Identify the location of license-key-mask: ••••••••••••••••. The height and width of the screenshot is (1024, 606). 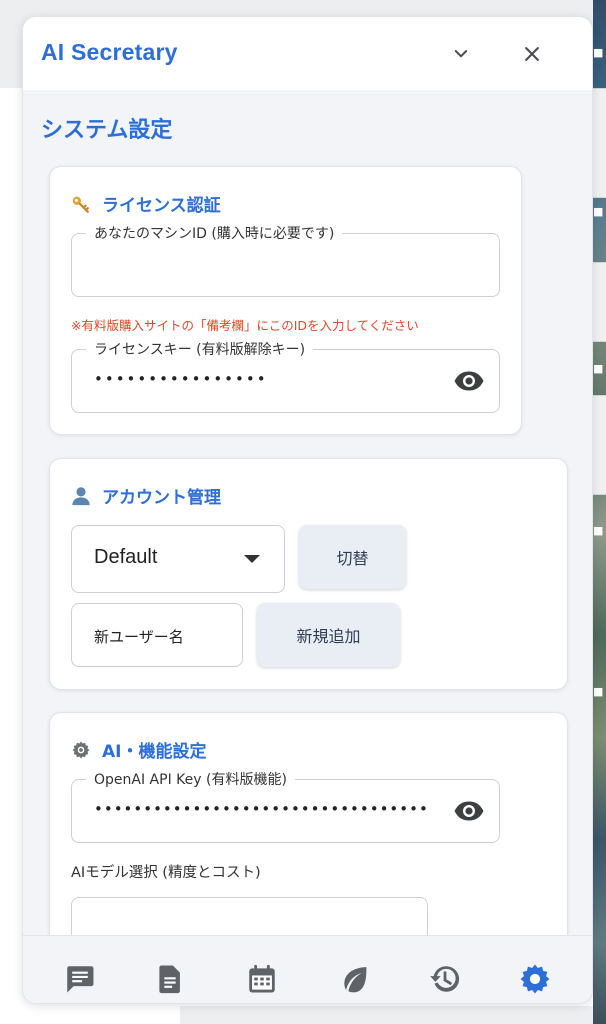
(181, 379).